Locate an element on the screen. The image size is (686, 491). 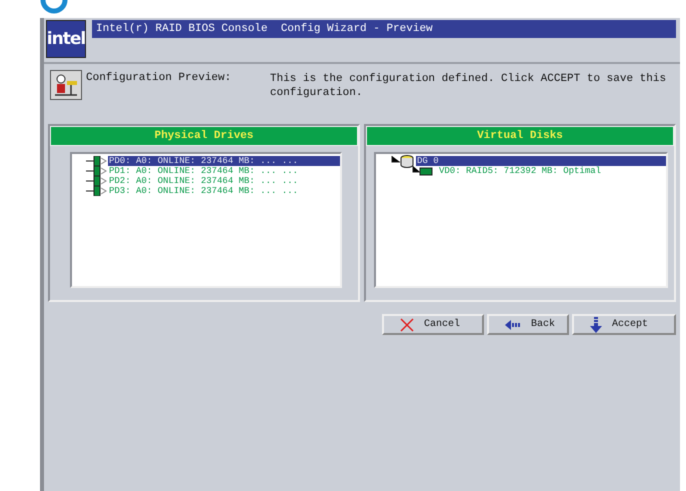
panel-header: Physical Drives is located at coordinates (204, 136).